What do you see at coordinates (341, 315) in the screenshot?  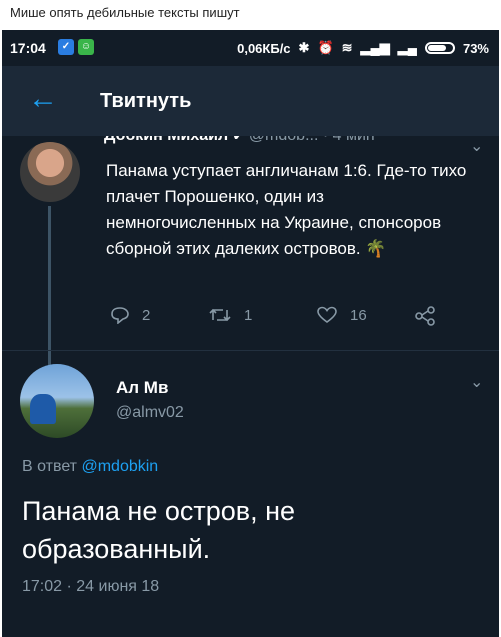 I see `like-button: 16` at bounding box center [341, 315].